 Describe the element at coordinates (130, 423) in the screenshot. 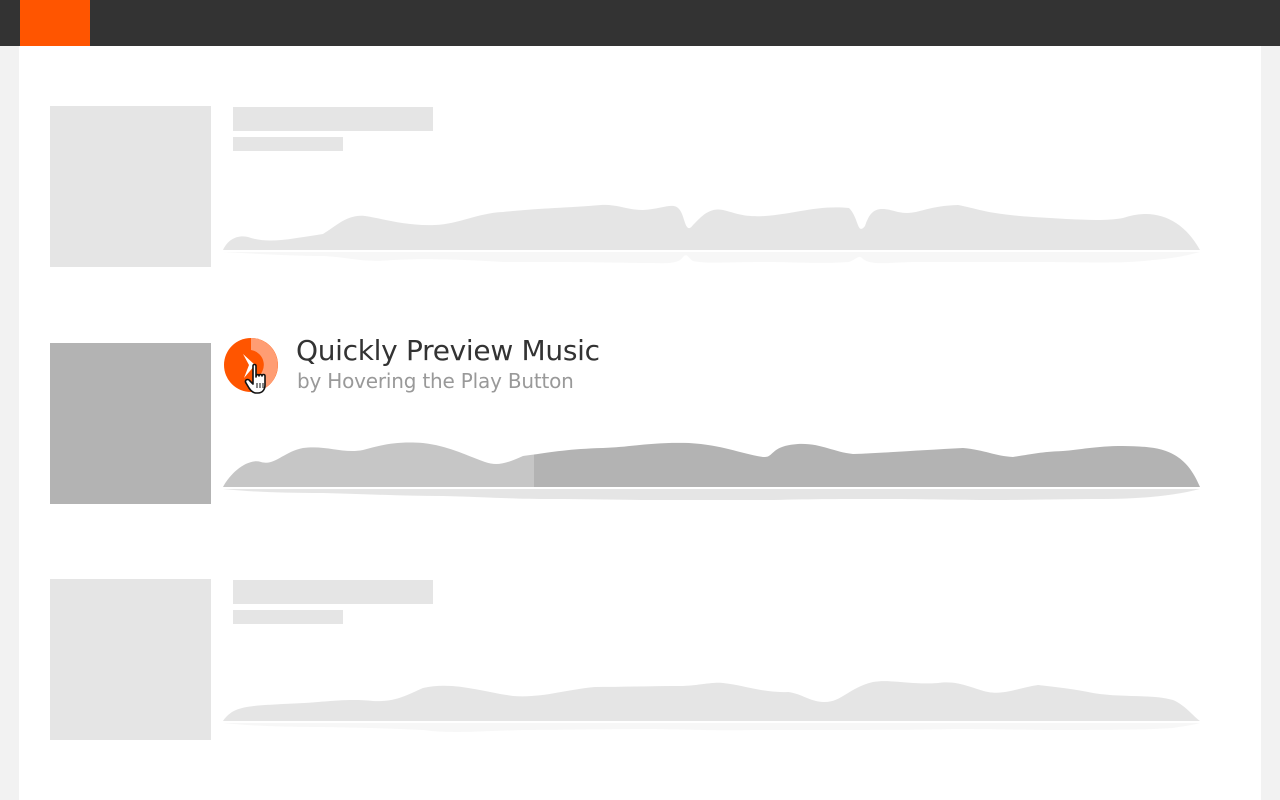

I see `track-artwork` at that location.